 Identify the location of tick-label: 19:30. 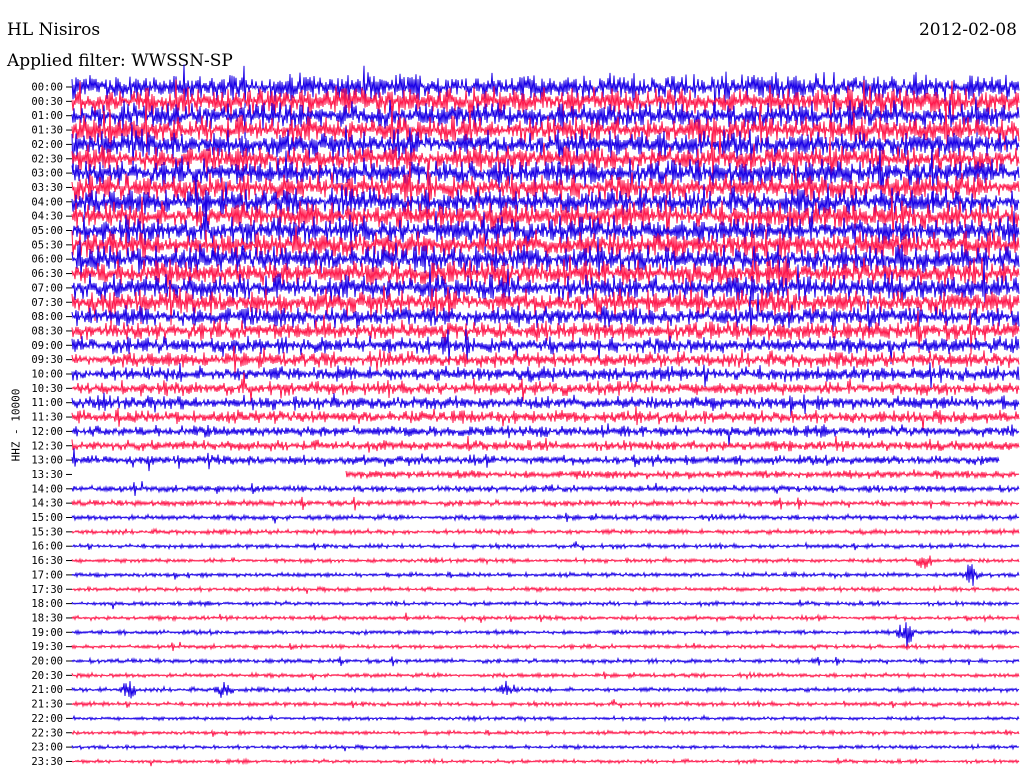
(47, 647).